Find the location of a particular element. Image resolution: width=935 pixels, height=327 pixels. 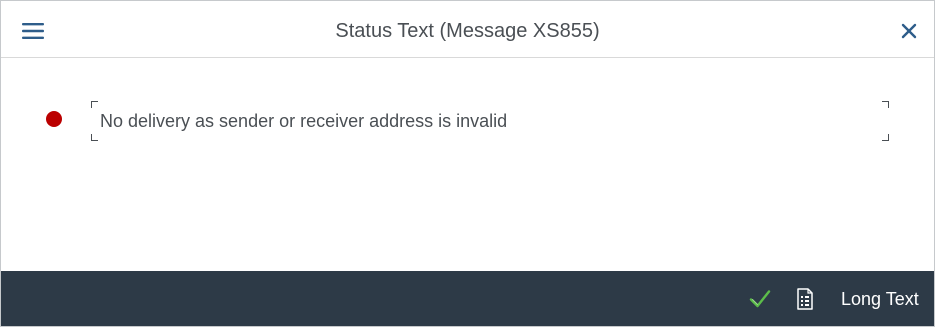

document-details-button is located at coordinates (805, 299).